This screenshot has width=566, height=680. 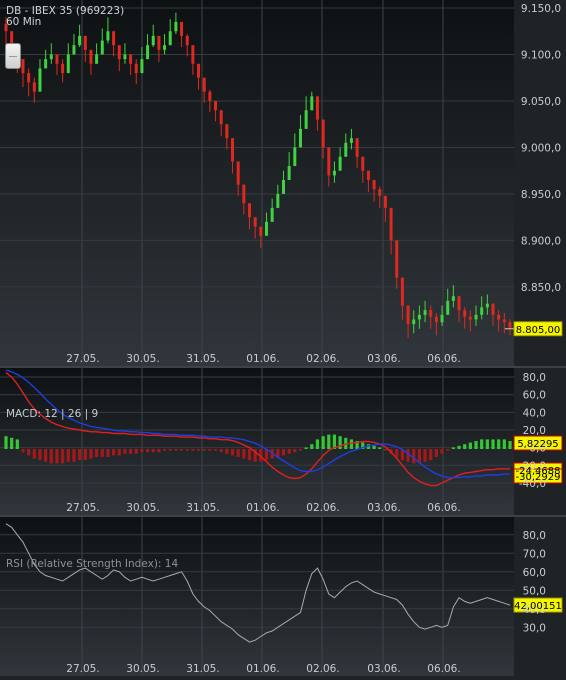 What do you see at coordinates (202, 508) in the screenshot?
I see `macd-x-tick-label: 31.05.` at bounding box center [202, 508].